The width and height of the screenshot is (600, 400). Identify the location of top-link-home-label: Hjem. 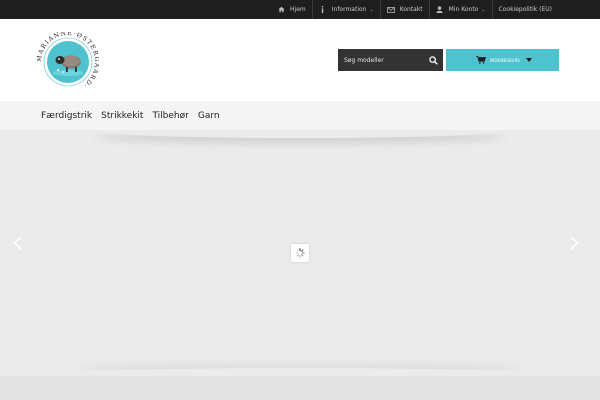
(298, 9).